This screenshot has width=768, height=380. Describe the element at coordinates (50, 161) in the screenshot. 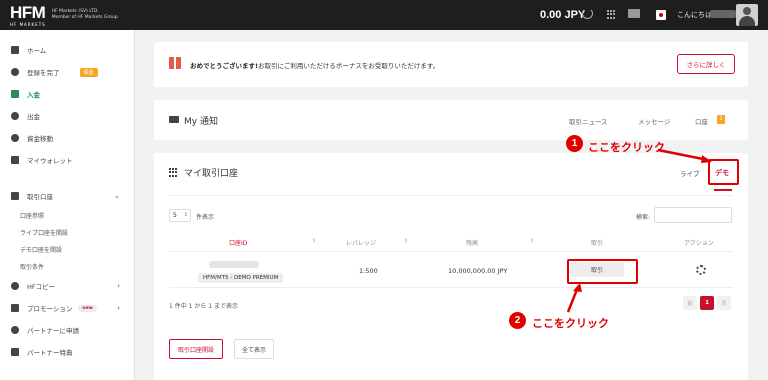

I see `sidebar-item-label: マイウォレット` at that location.